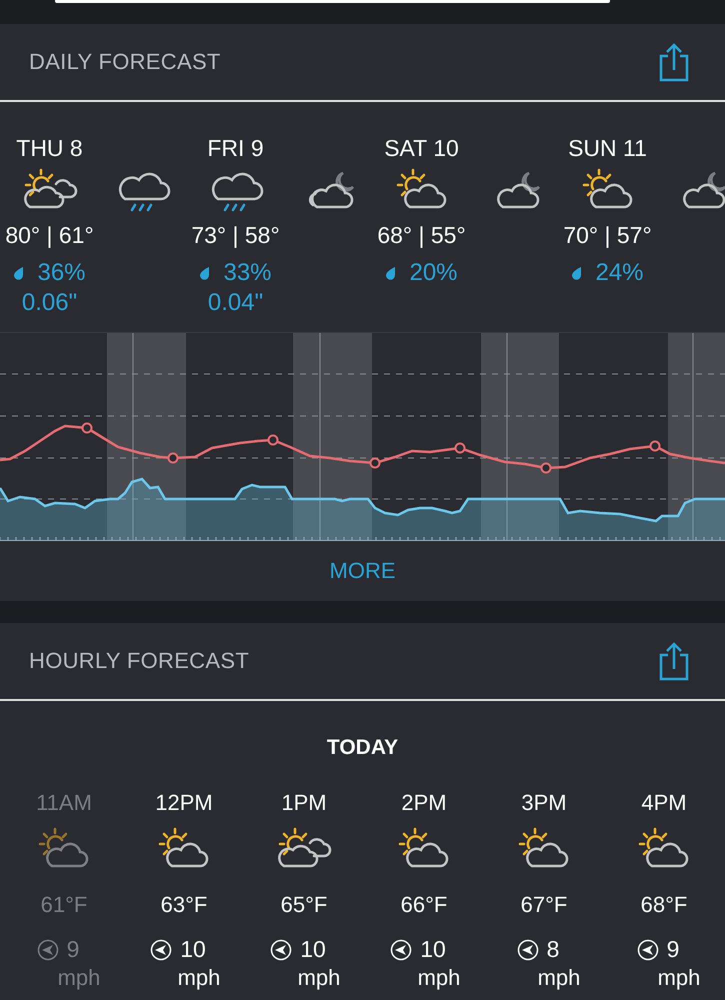 The width and height of the screenshot is (725, 1000). Describe the element at coordinates (236, 303) in the screenshot. I see `precipitation-amount: 0.04"` at that location.